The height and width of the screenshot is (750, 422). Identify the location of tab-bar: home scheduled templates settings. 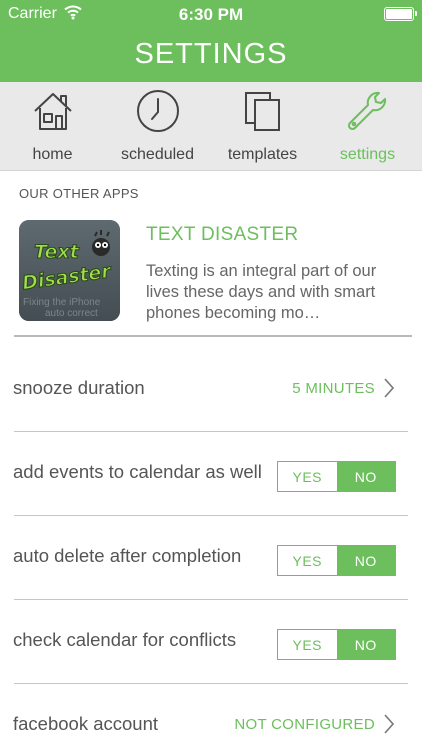
(211, 126).